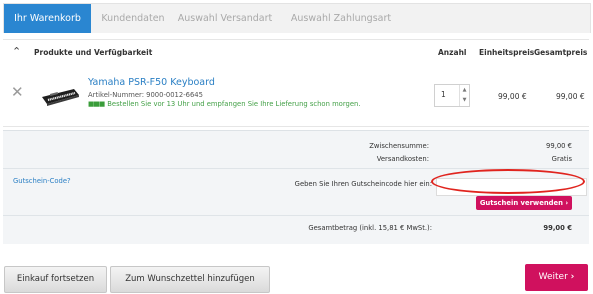 The height and width of the screenshot is (294, 593). Describe the element at coordinates (559, 146) in the screenshot. I see `subtotal-value: 99,00 €` at that location.